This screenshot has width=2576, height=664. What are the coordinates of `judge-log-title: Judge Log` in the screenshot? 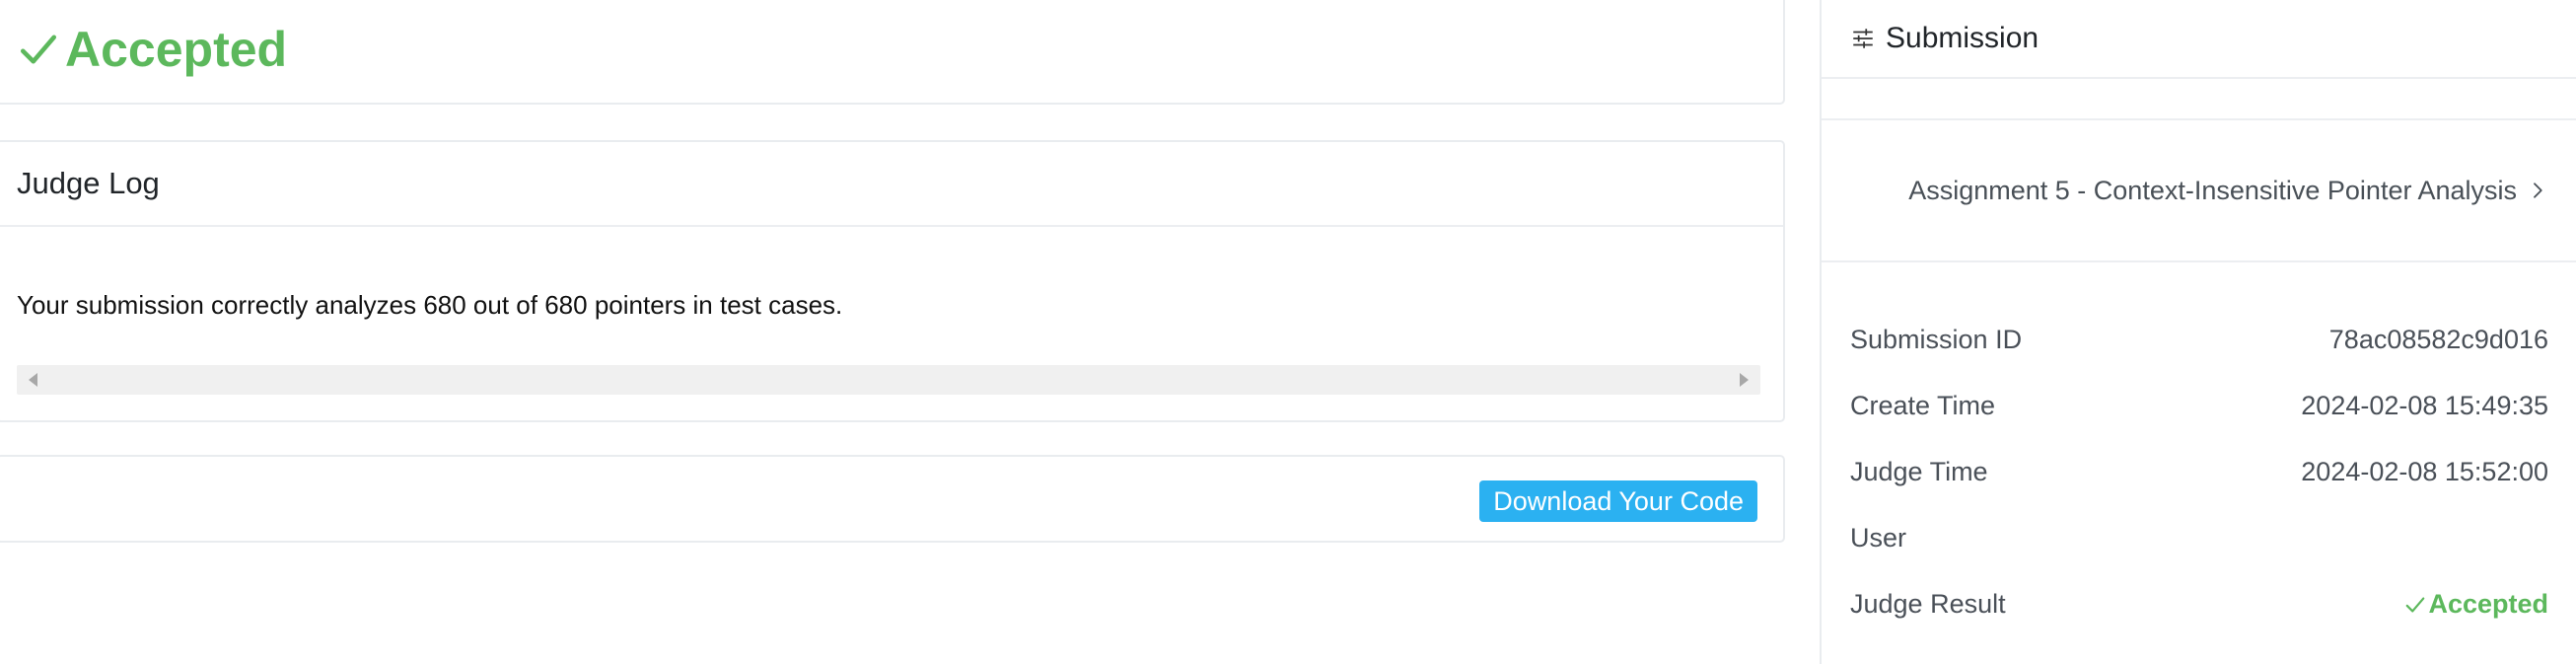 It's located at (891, 184).